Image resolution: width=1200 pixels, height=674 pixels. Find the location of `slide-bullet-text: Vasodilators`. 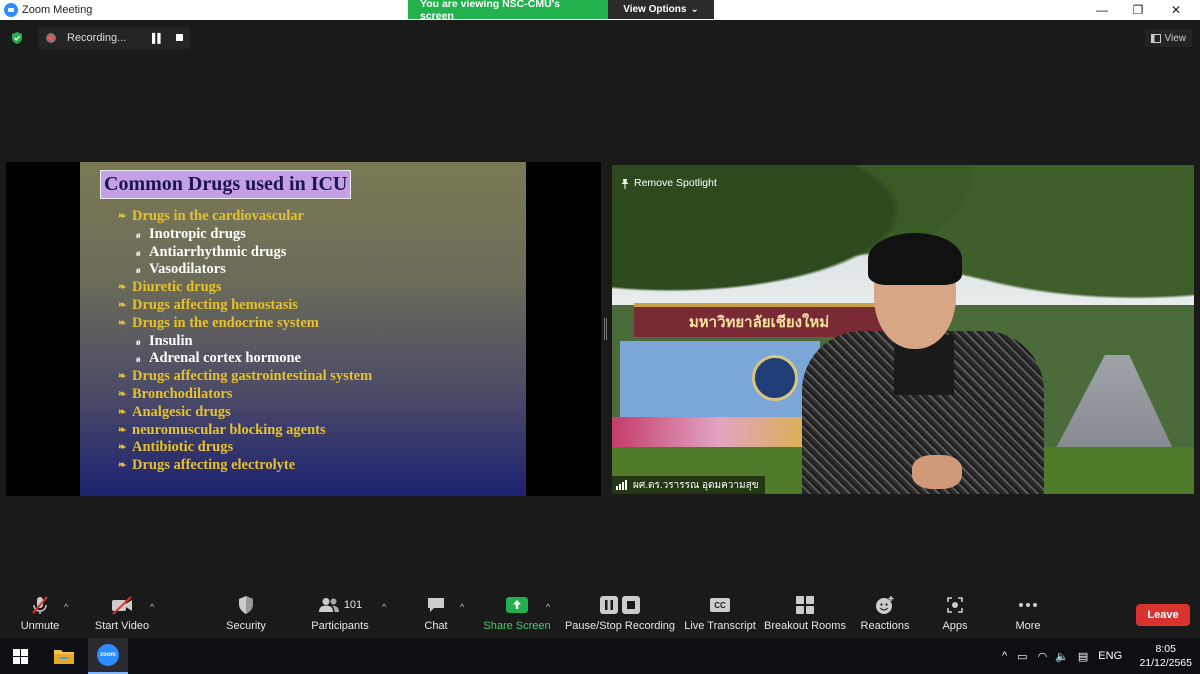

slide-bullet-text: Vasodilators is located at coordinates (187, 269).